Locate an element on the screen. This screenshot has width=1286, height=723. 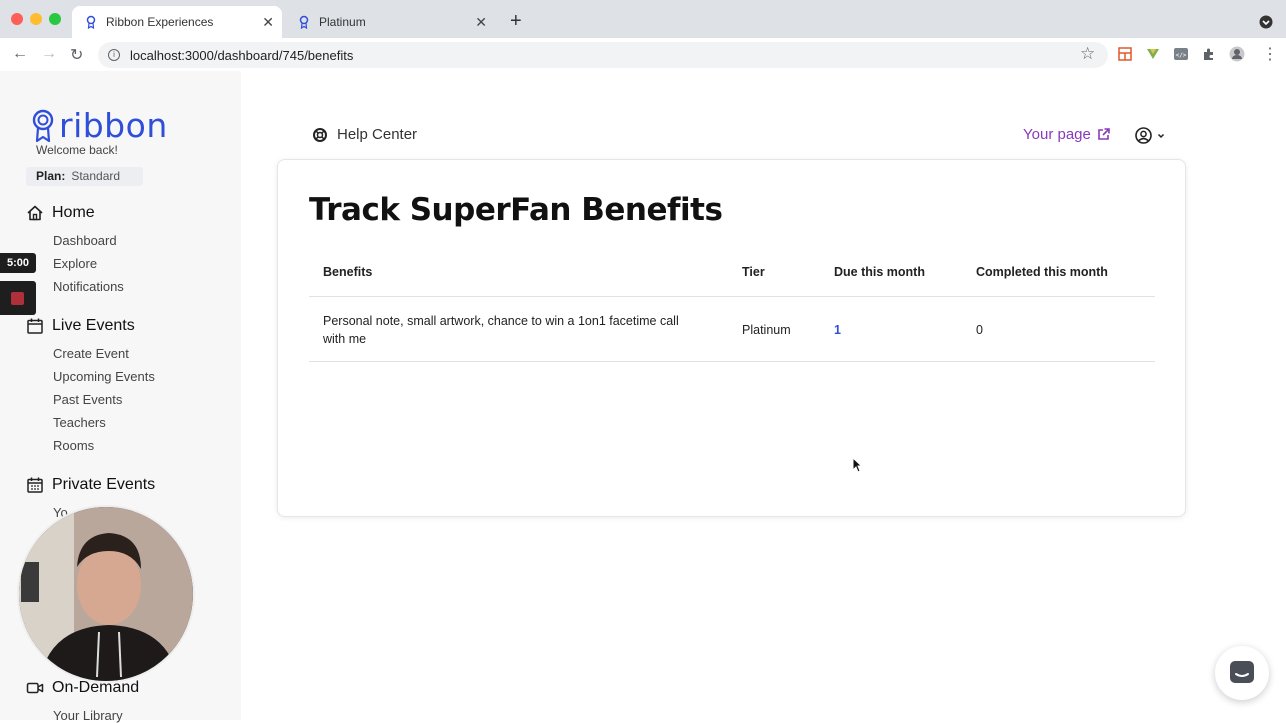
video-icon is located at coordinates (35, 688).